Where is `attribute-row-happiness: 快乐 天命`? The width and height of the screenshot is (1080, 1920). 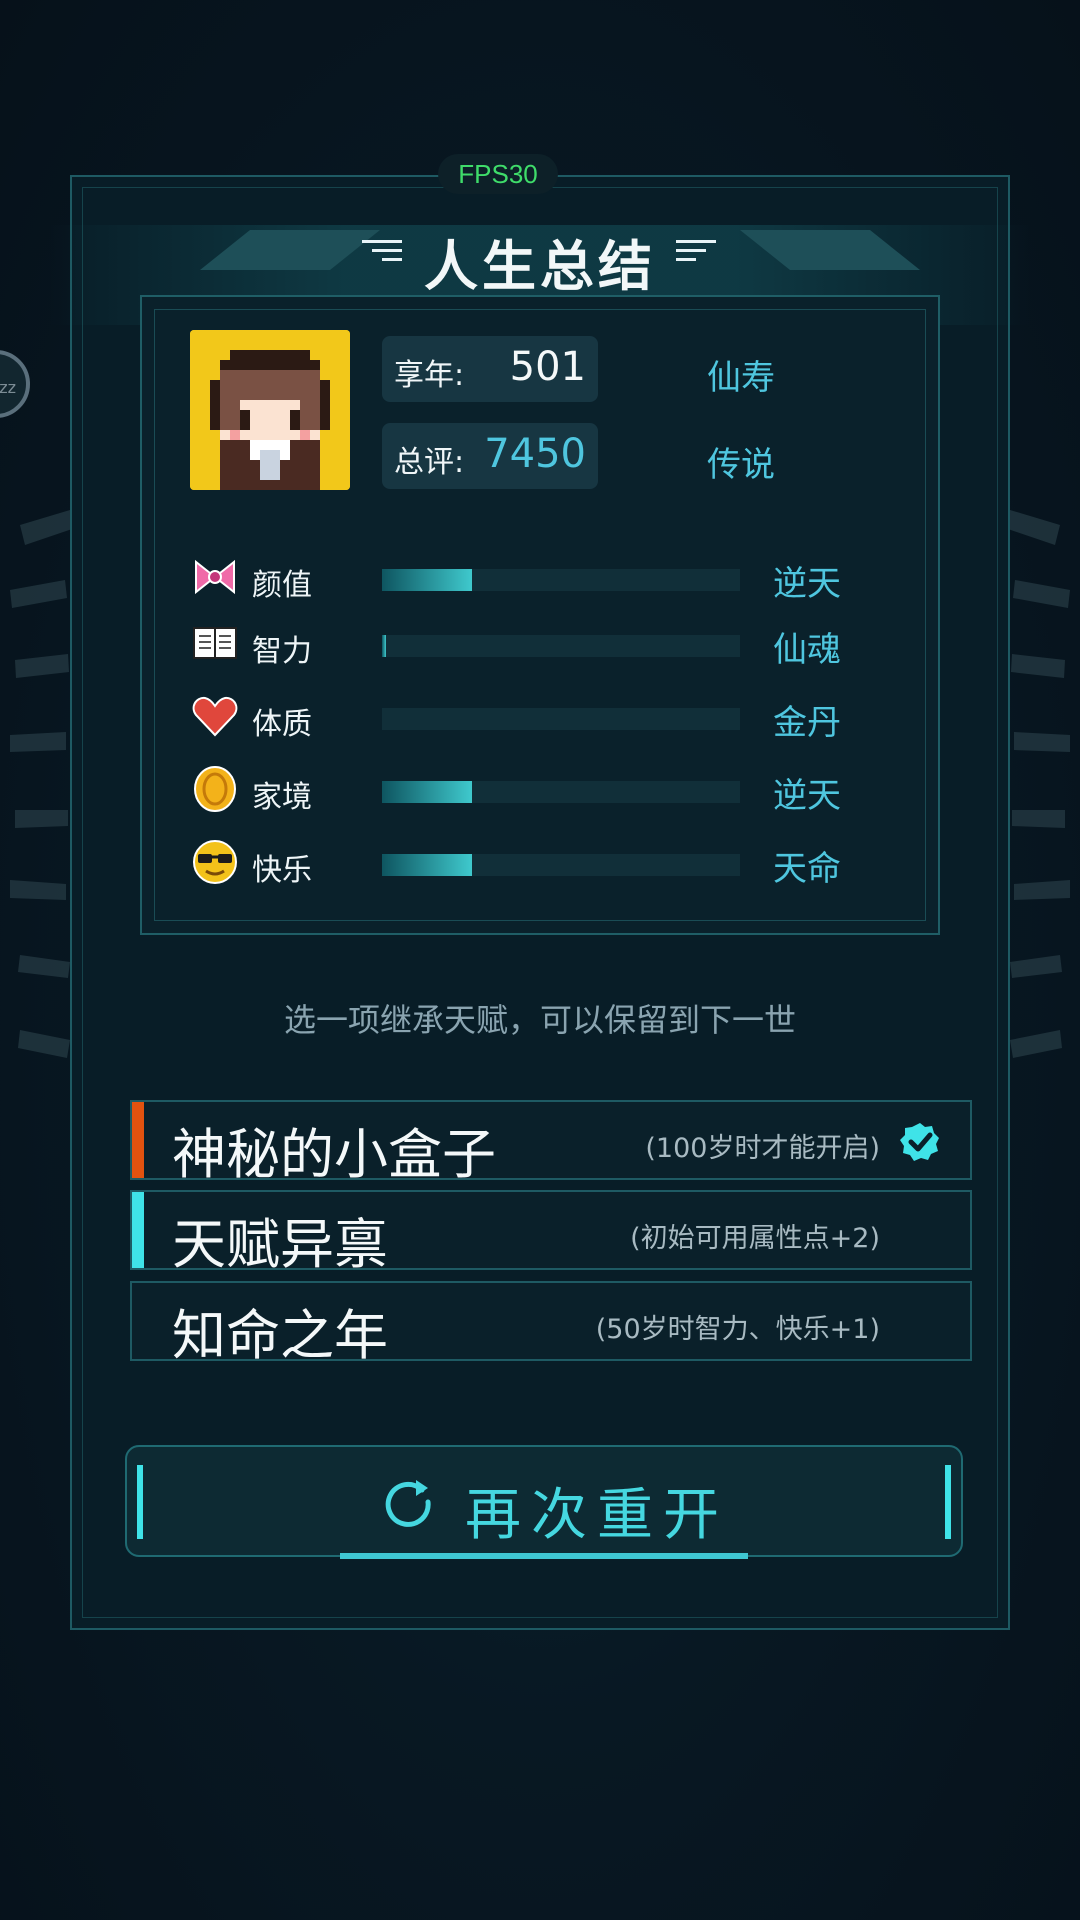 attribute-row-happiness: 快乐 天命 is located at coordinates (525, 863).